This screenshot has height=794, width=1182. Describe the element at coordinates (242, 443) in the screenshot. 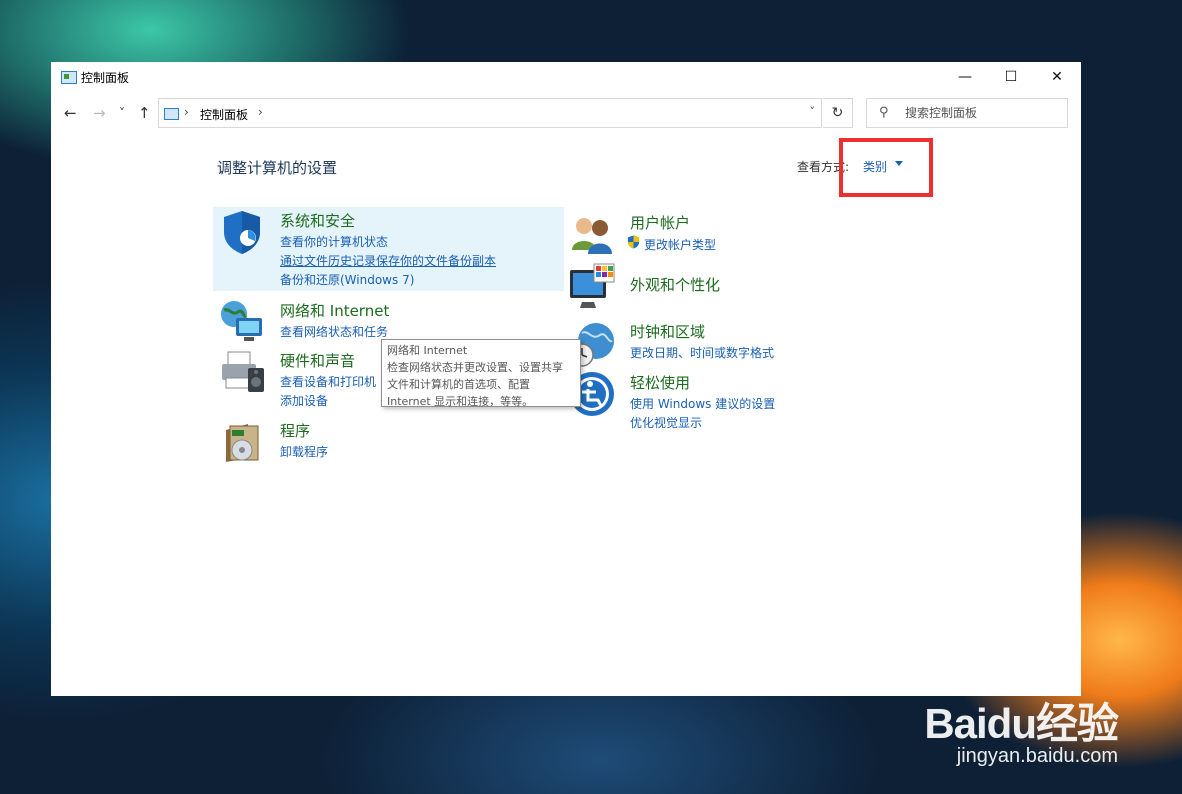

I see `programs-icon` at that location.